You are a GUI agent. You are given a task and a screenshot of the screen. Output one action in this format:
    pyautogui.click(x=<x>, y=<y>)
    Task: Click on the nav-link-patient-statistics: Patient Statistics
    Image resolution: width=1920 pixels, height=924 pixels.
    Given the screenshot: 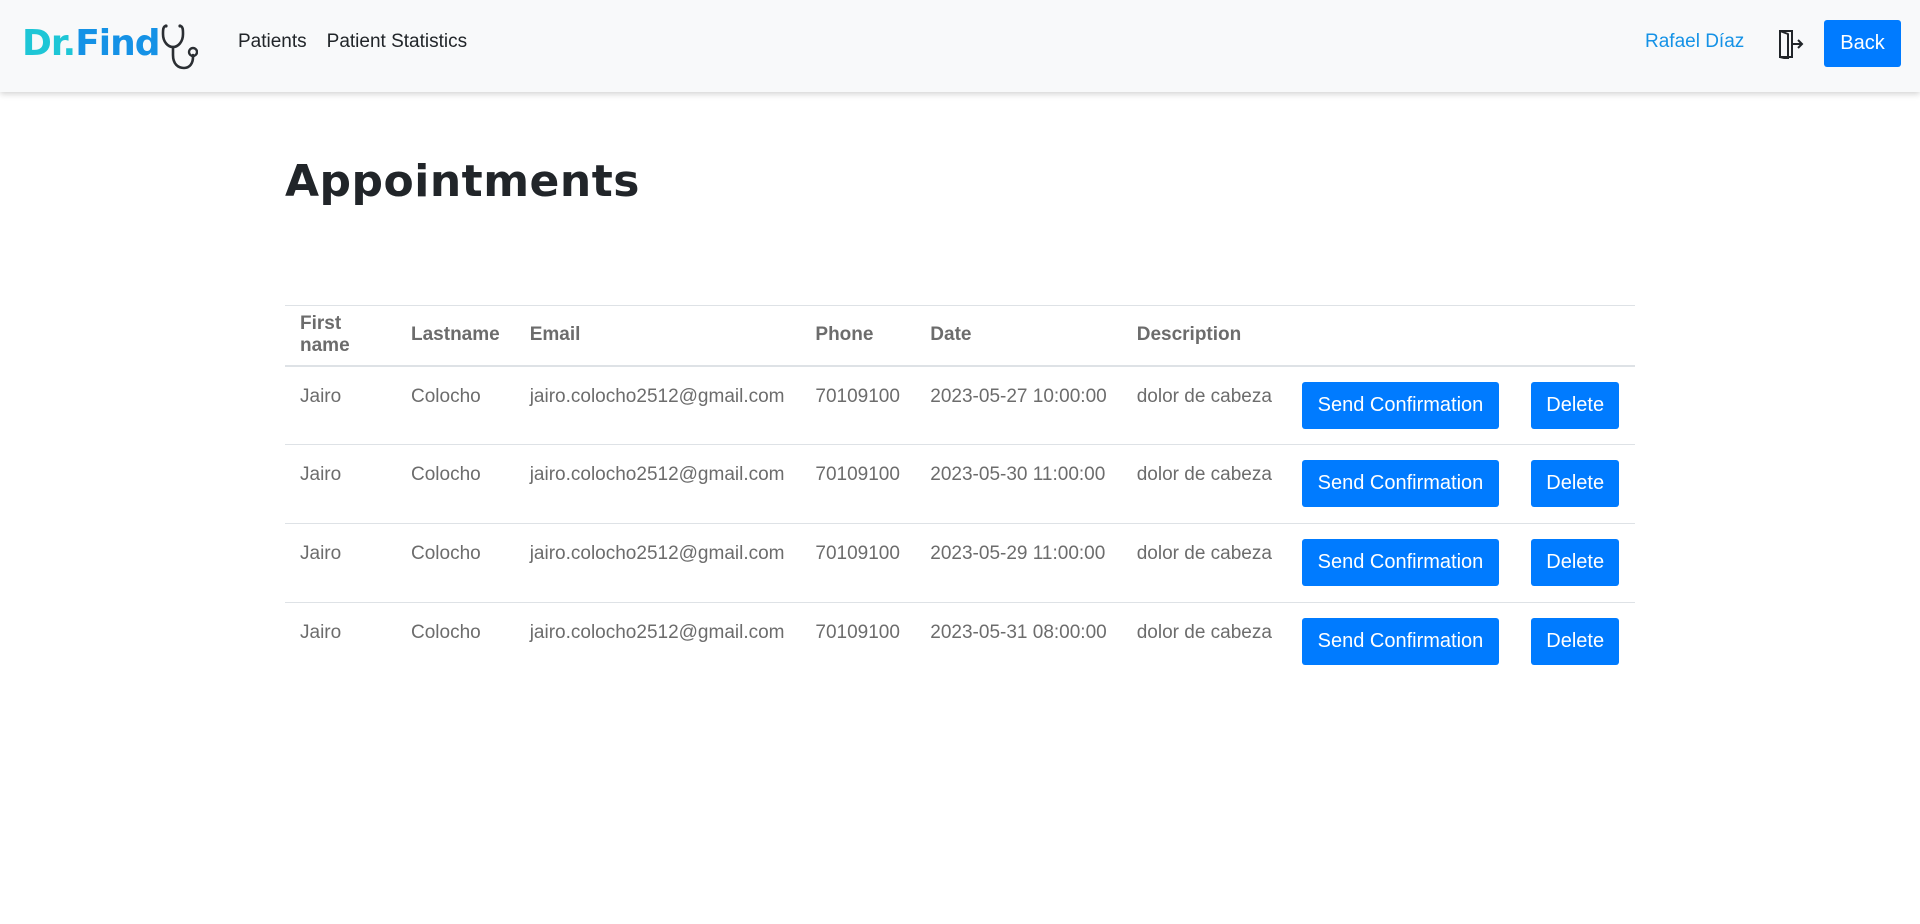 What is the action you would take?
    pyautogui.click(x=397, y=42)
    